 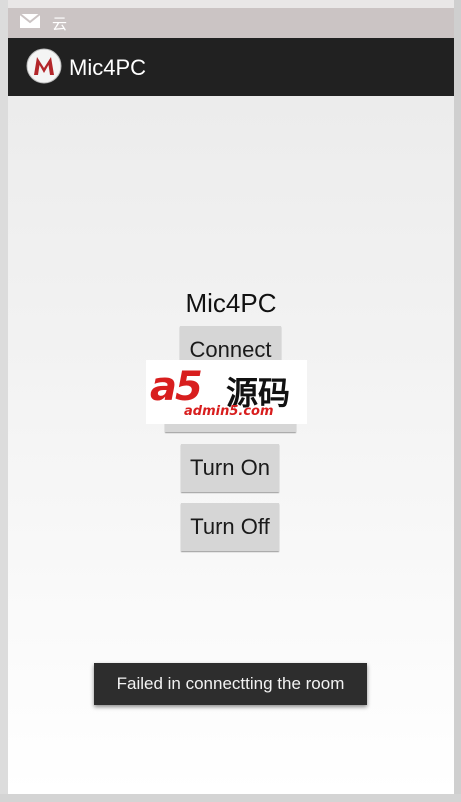 What do you see at coordinates (4, 401) in the screenshot?
I see `screen-left-edge` at bounding box center [4, 401].